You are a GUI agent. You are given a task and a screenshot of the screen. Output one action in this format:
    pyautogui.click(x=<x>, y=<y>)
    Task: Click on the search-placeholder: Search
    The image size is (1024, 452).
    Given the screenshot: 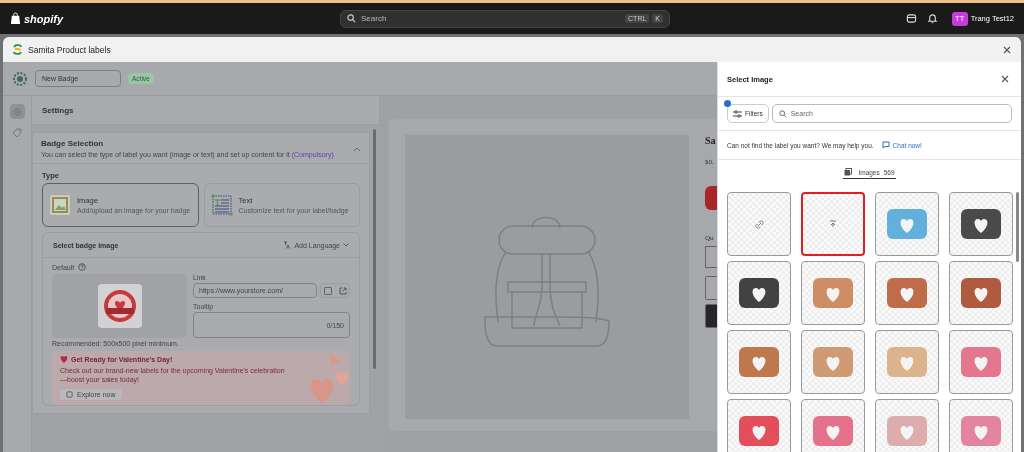 What is the action you would take?
    pyautogui.click(x=374, y=18)
    